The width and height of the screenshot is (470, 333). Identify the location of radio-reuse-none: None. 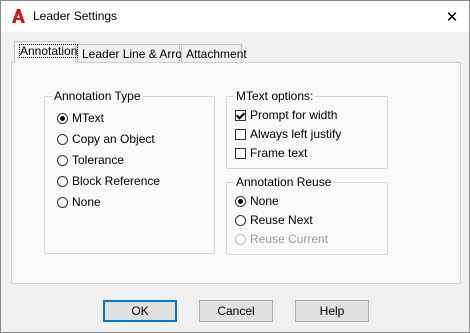
(257, 201).